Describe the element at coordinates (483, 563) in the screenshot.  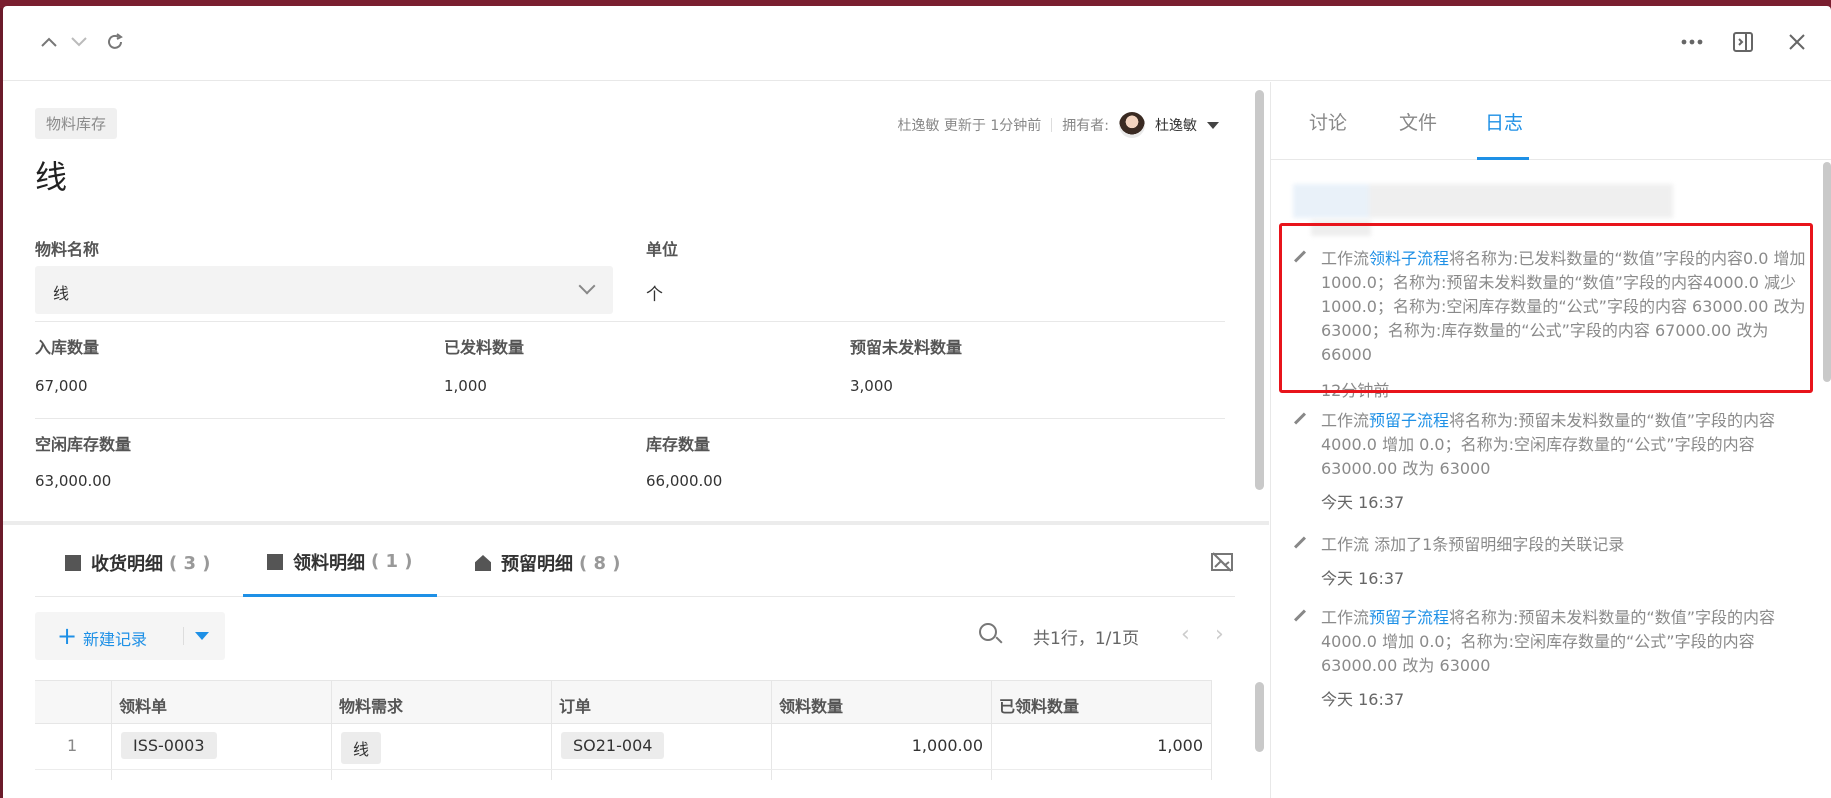
I see `home-icon` at that location.